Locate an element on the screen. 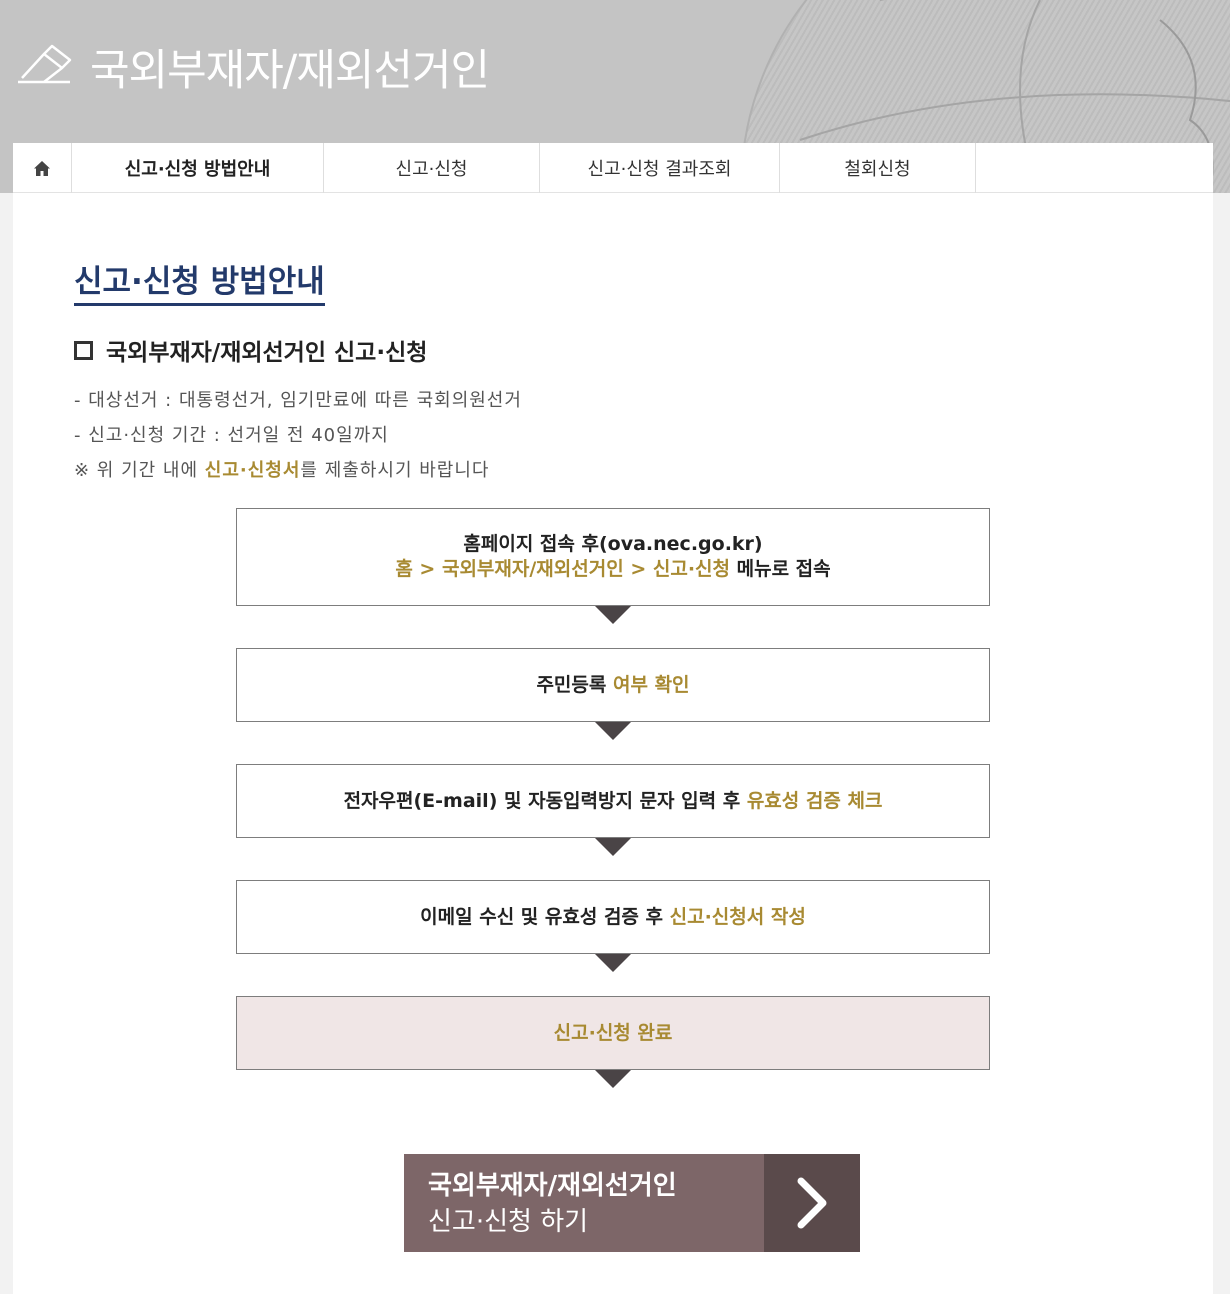  step-1-menu1: 국외부재자/재외선거인 is located at coordinates (532, 569).